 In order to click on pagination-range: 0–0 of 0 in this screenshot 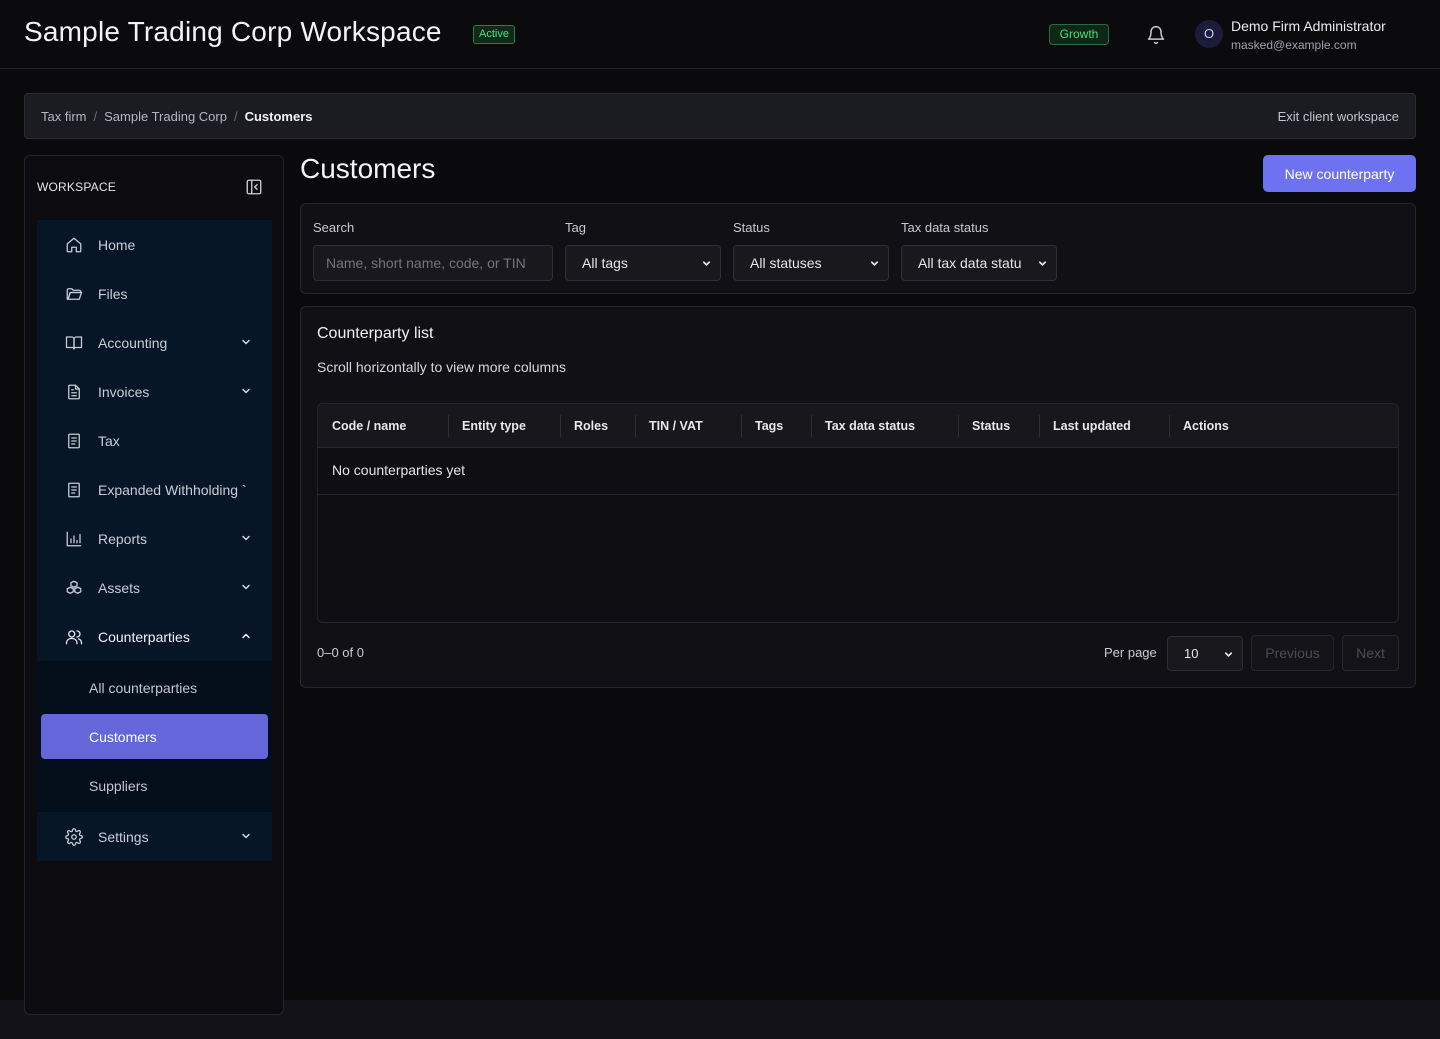, I will do `click(340, 652)`.